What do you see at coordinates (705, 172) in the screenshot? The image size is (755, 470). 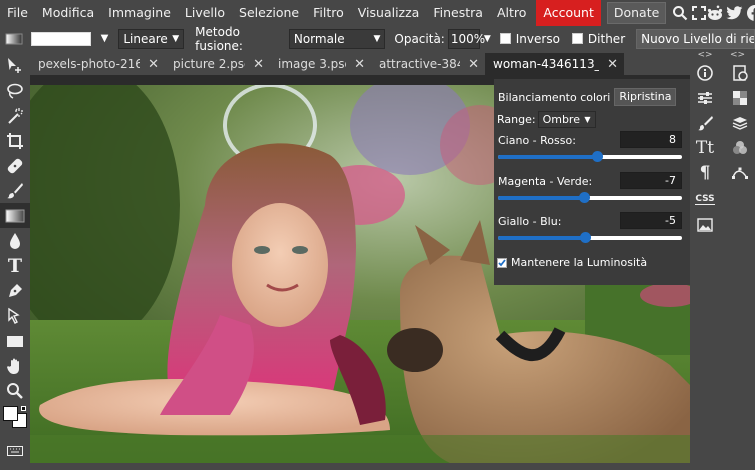 I see `paragraph-icon: ¶` at bounding box center [705, 172].